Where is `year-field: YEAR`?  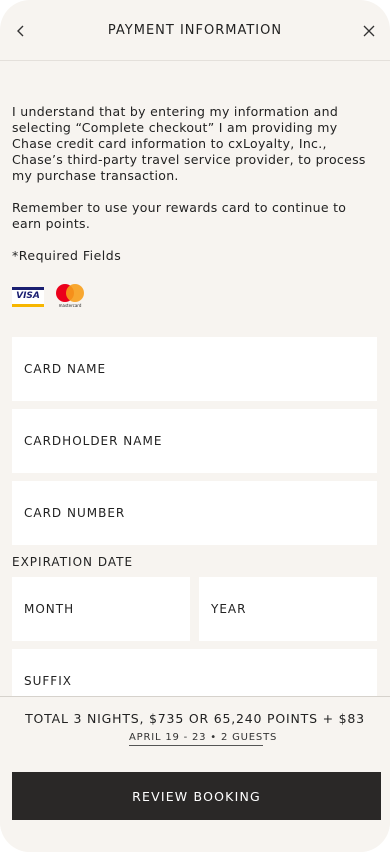 year-field: YEAR is located at coordinates (288, 609).